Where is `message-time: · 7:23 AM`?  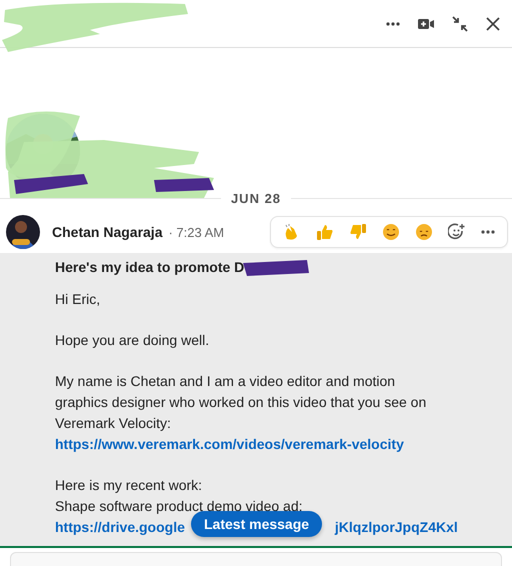
message-time: · 7:23 AM is located at coordinates (196, 232).